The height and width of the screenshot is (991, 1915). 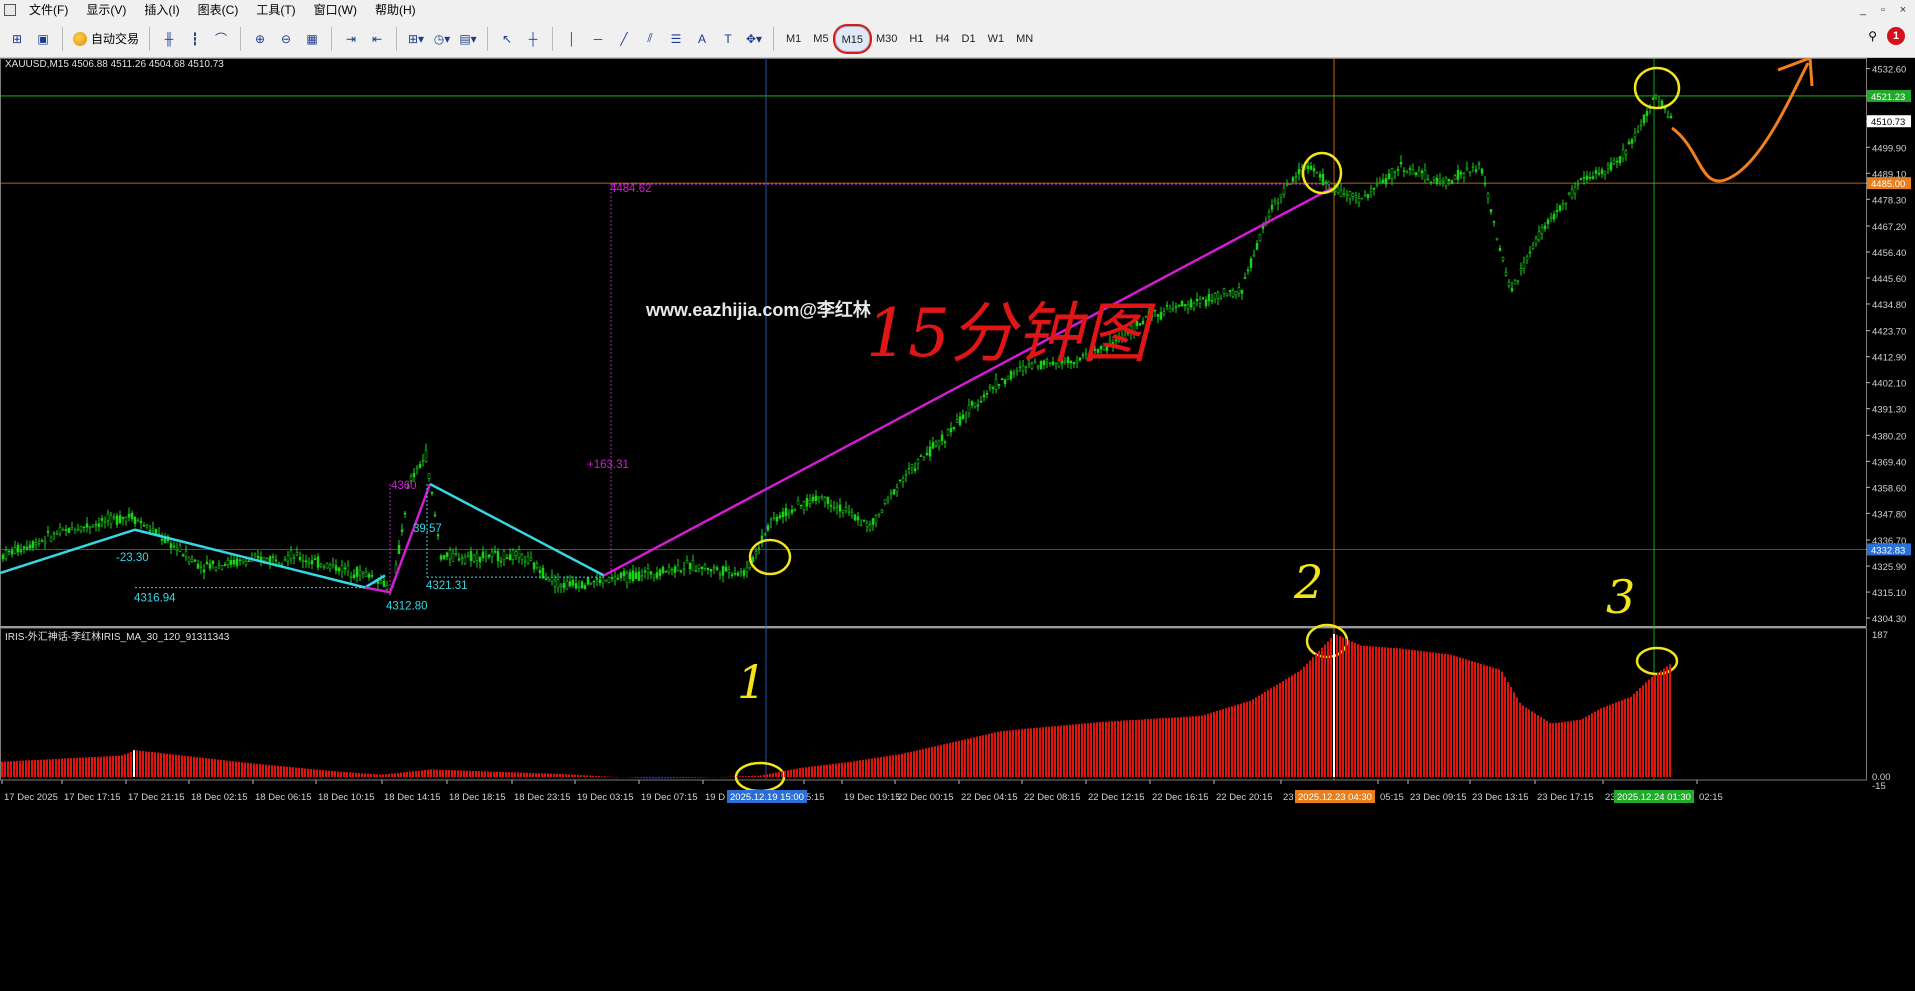 I want to click on timeframe-d1: D1, so click(x=969, y=39).